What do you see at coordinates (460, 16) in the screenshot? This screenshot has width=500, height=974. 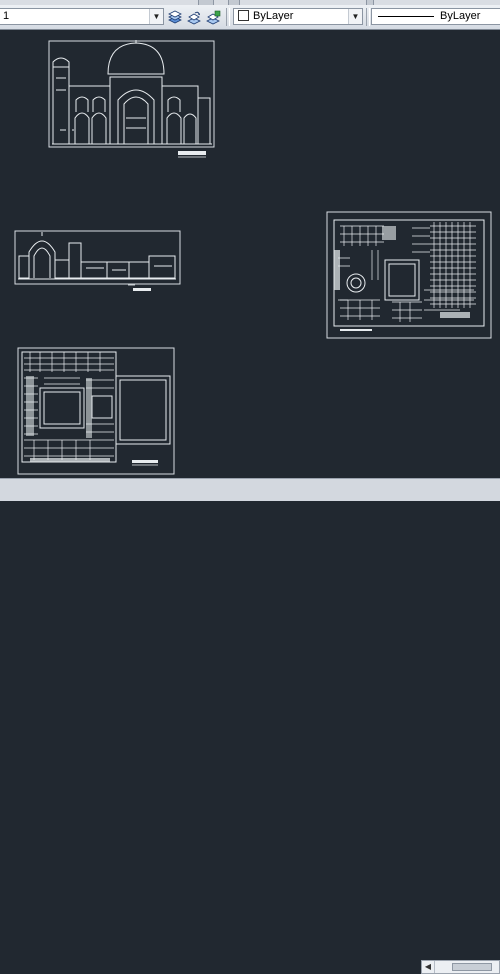 I see `linetype-dropdown-value: ByLayer` at bounding box center [460, 16].